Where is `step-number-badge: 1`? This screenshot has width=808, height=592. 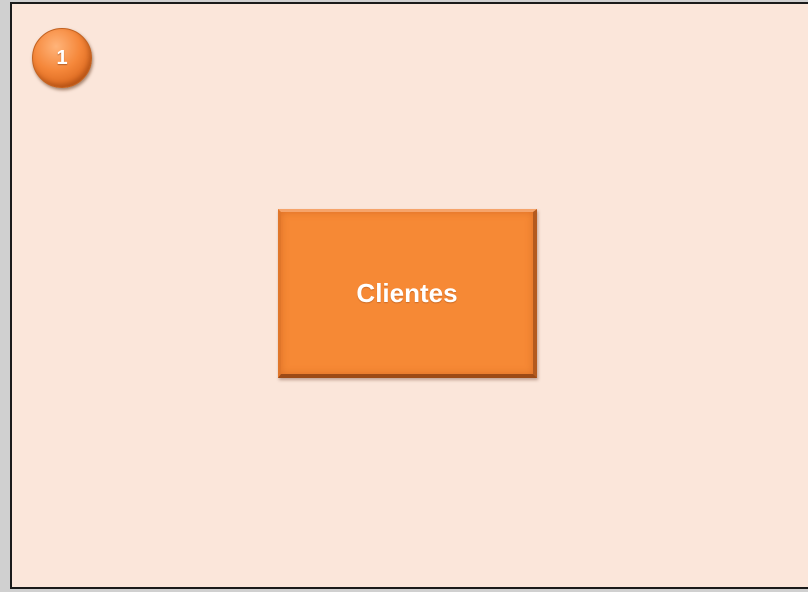
step-number-badge: 1 is located at coordinates (62, 58).